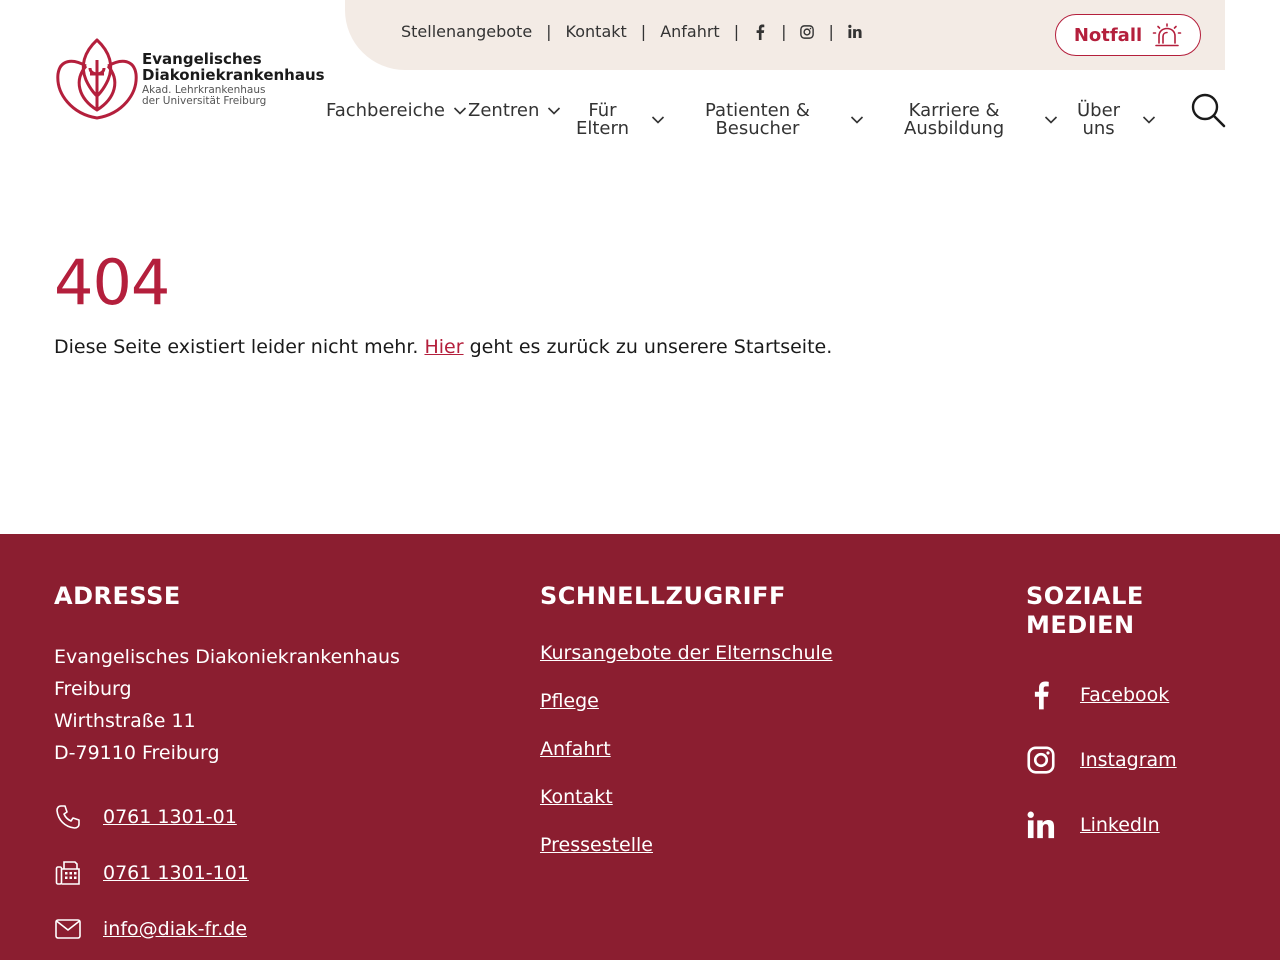 The width and height of the screenshot is (1280, 960). Describe the element at coordinates (504, 110) in the screenshot. I see `nav-label: Zentren` at that location.